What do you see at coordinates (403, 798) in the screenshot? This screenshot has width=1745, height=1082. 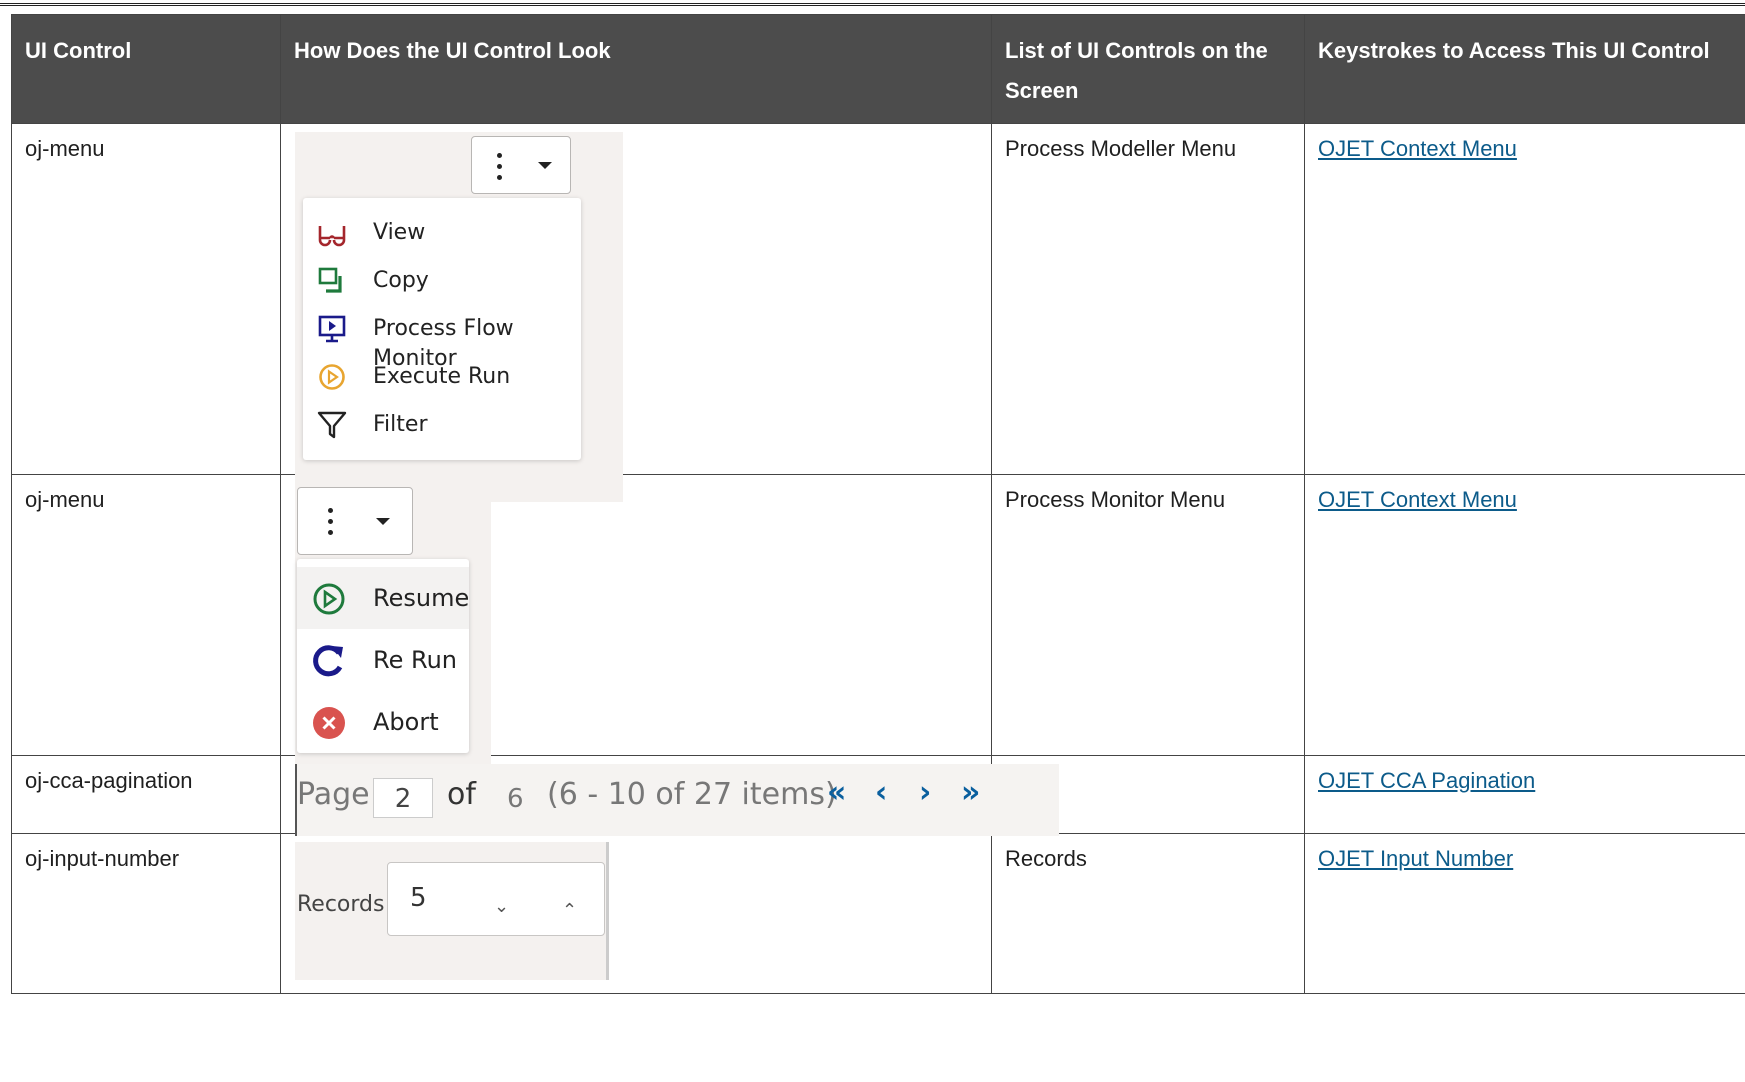 I see `page-number-input: 2` at bounding box center [403, 798].